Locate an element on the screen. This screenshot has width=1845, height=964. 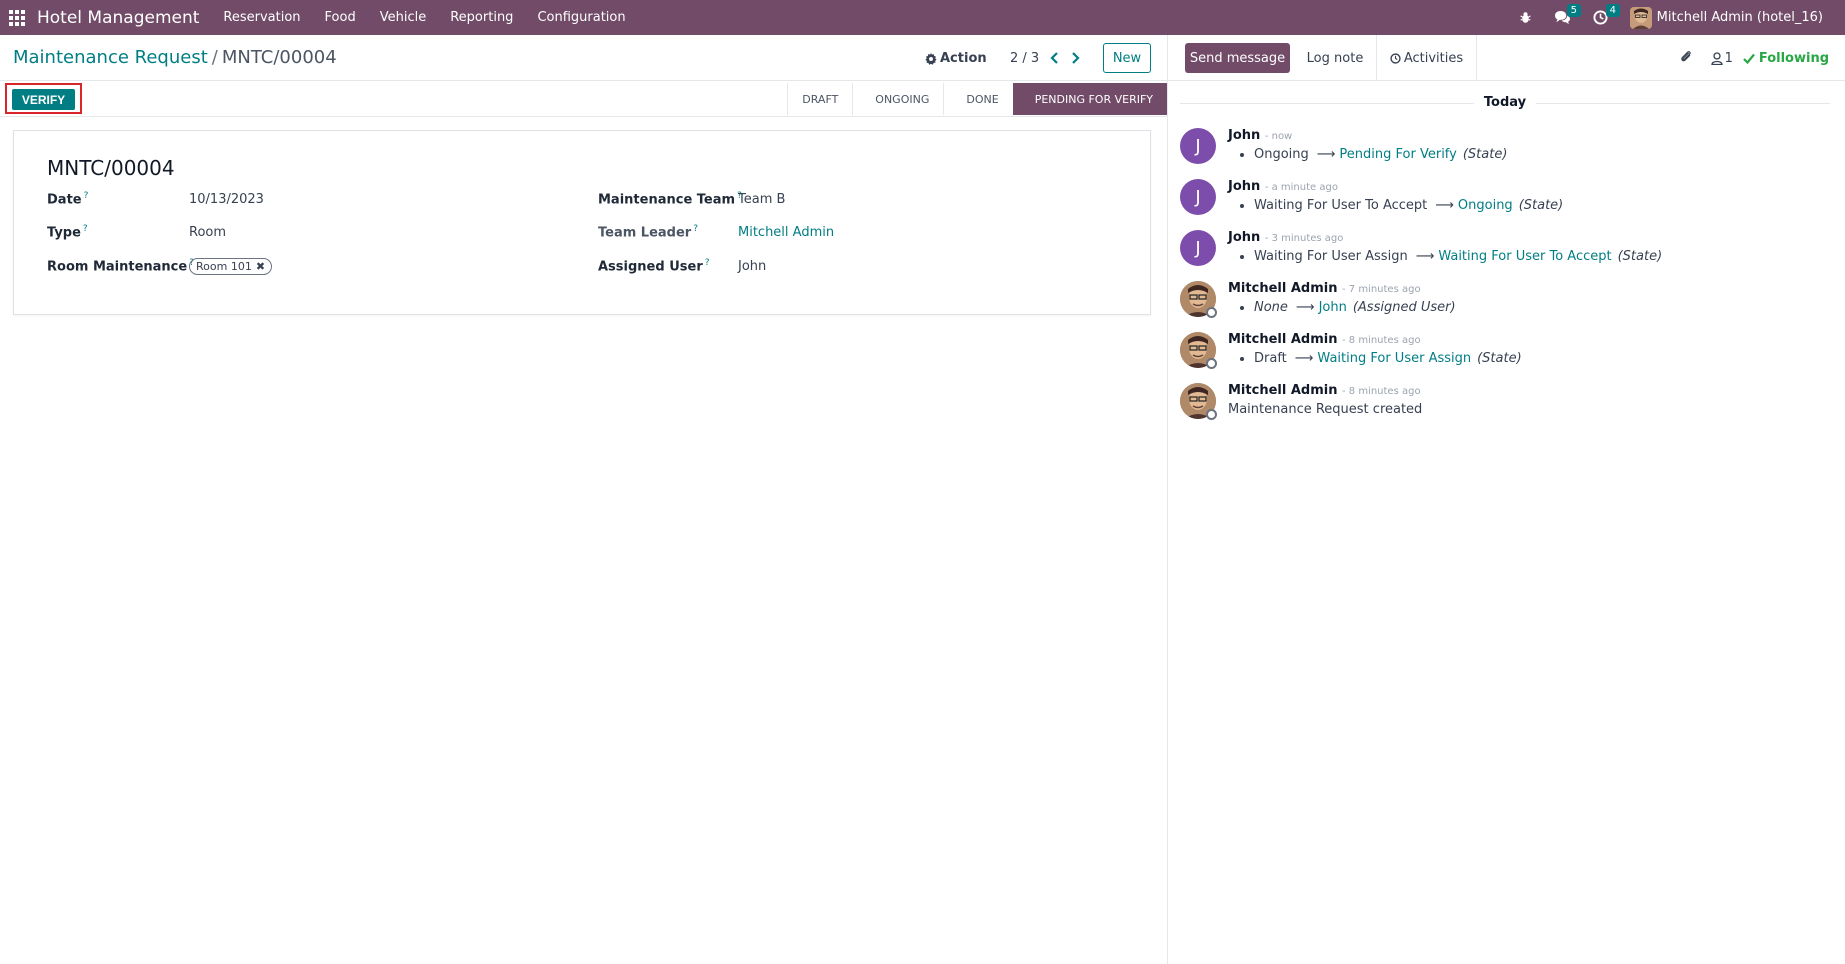
date-field: 10/13/2023 is located at coordinates (226, 199).